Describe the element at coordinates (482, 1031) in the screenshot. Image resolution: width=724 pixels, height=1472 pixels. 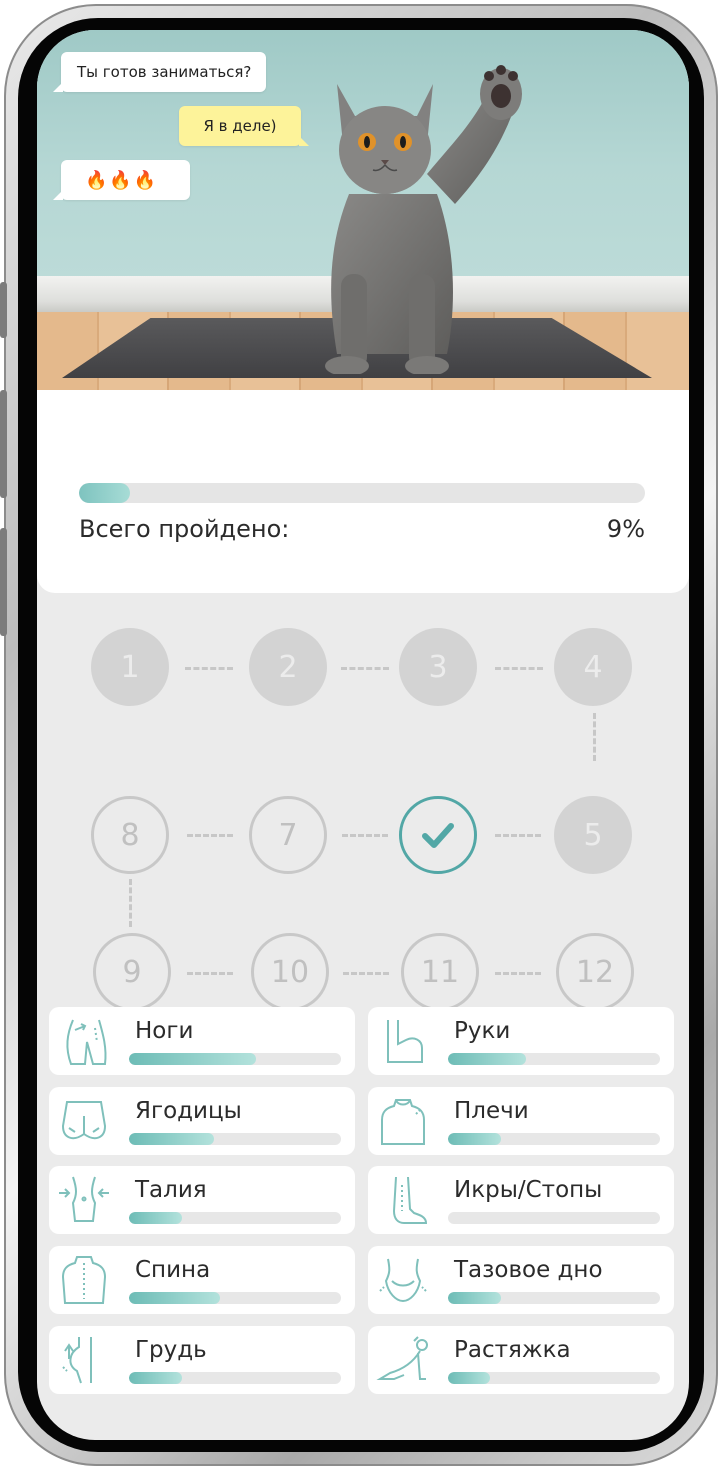
I see `category-label: Руки` at that location.